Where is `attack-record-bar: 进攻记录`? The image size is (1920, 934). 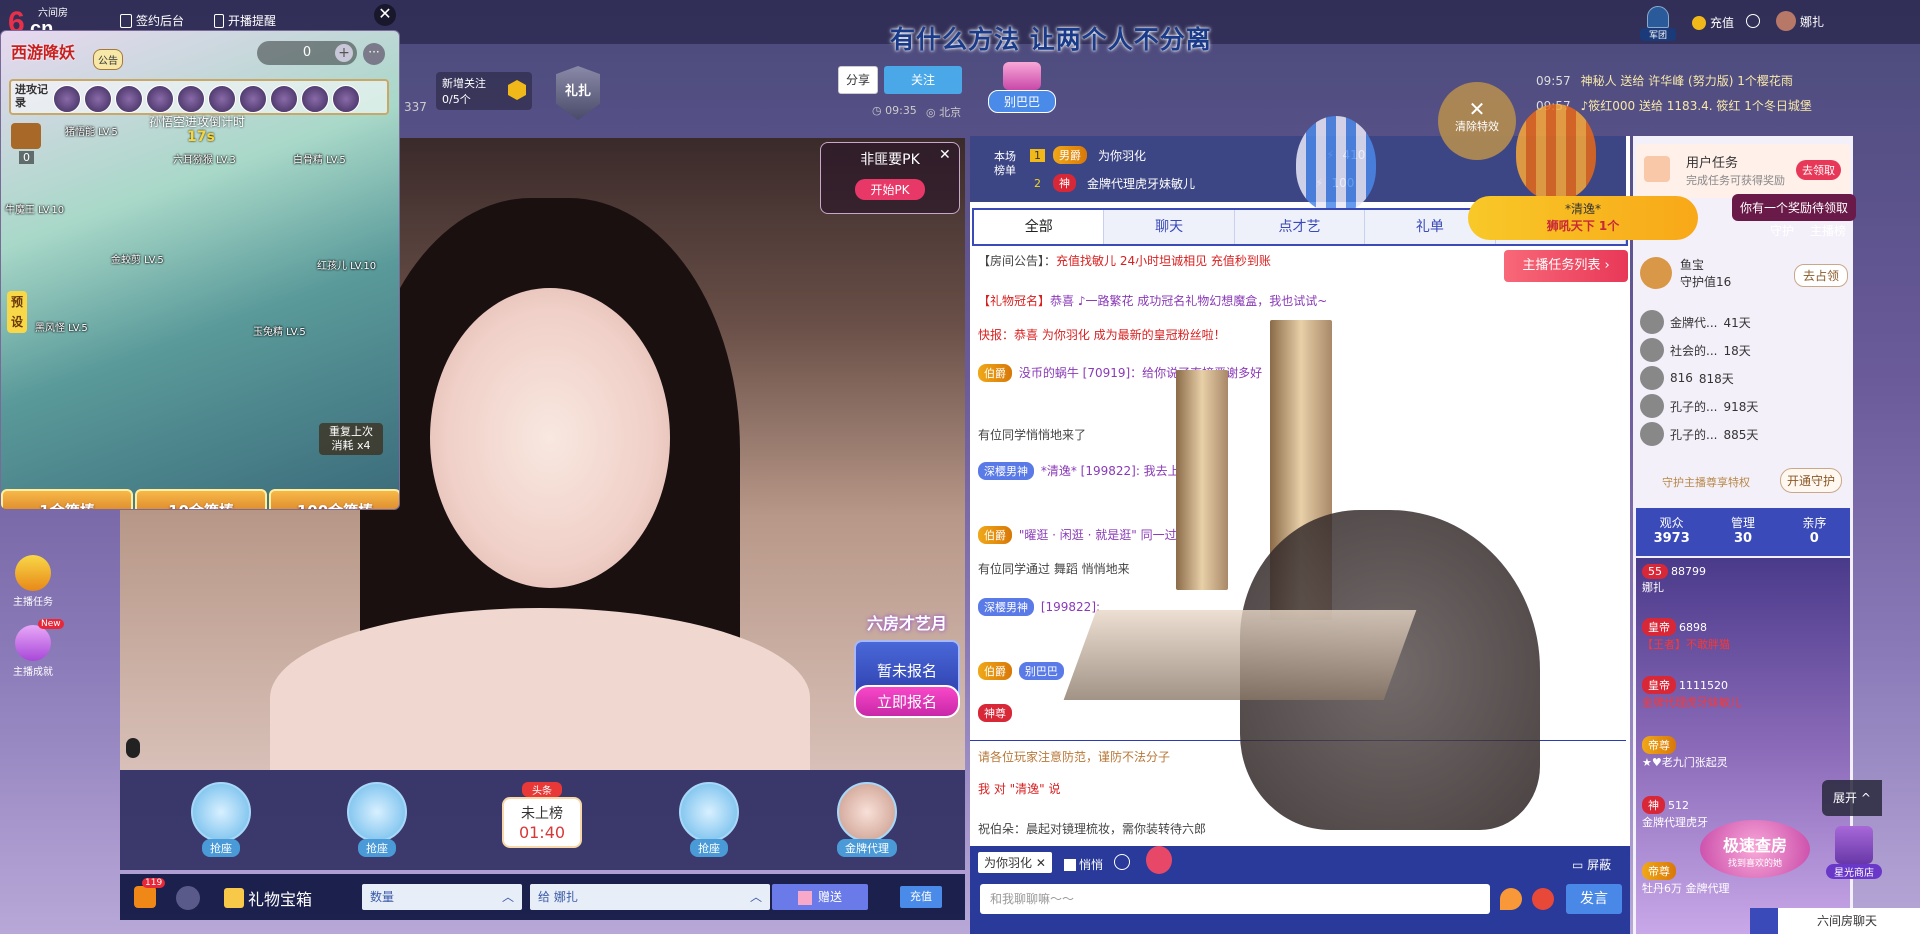 attack-record-bar: 进攻记录 is located at coordinates (199, 97).